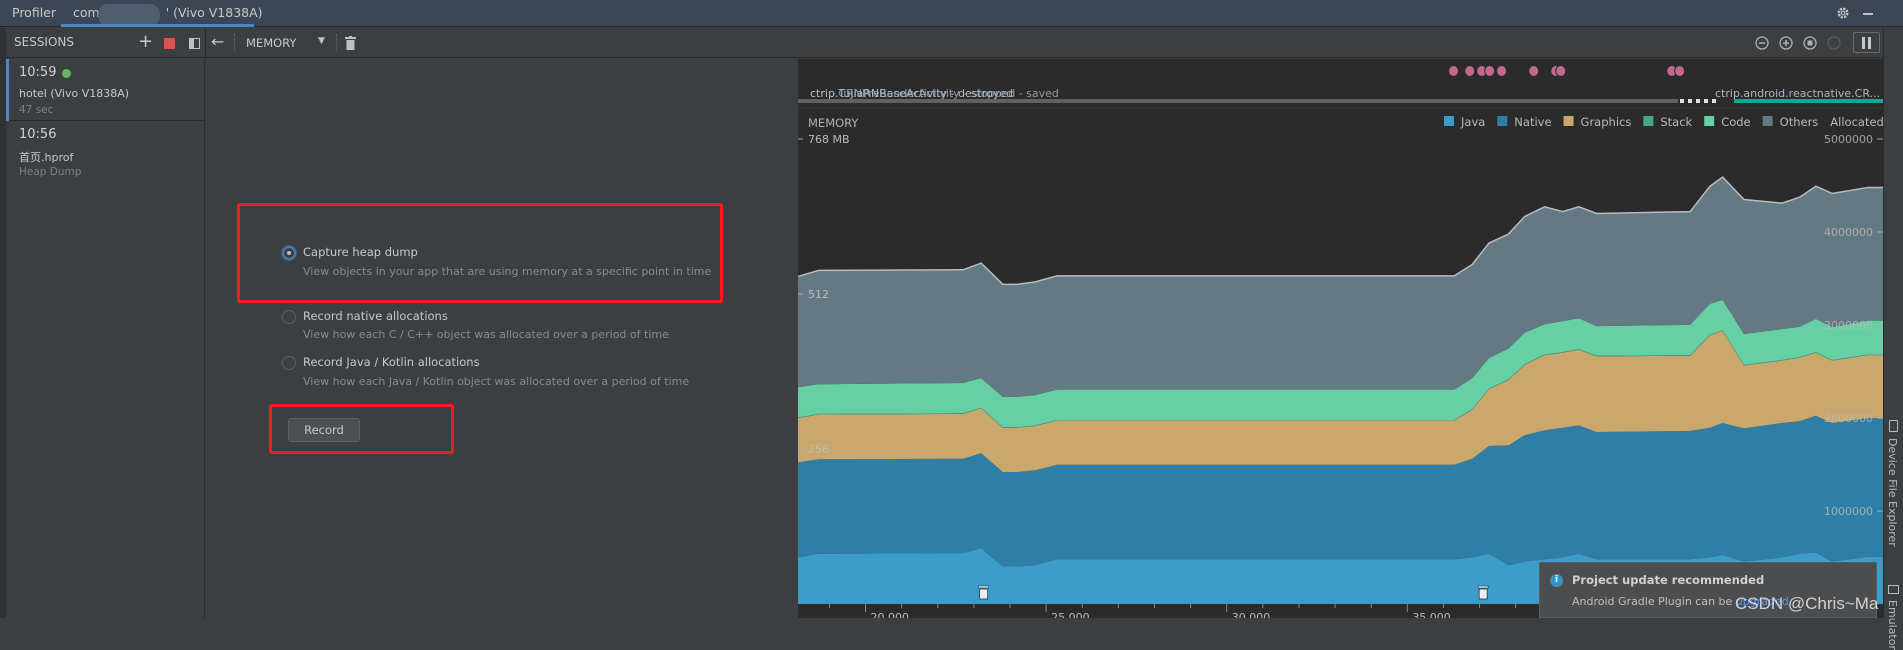 The width and height of the screenshot is (1903, 650). What do you see at coordinates (1668, 580) in the screenshot?
I see `toast-title: Project update recommended` at bounding box center [1668, 580].